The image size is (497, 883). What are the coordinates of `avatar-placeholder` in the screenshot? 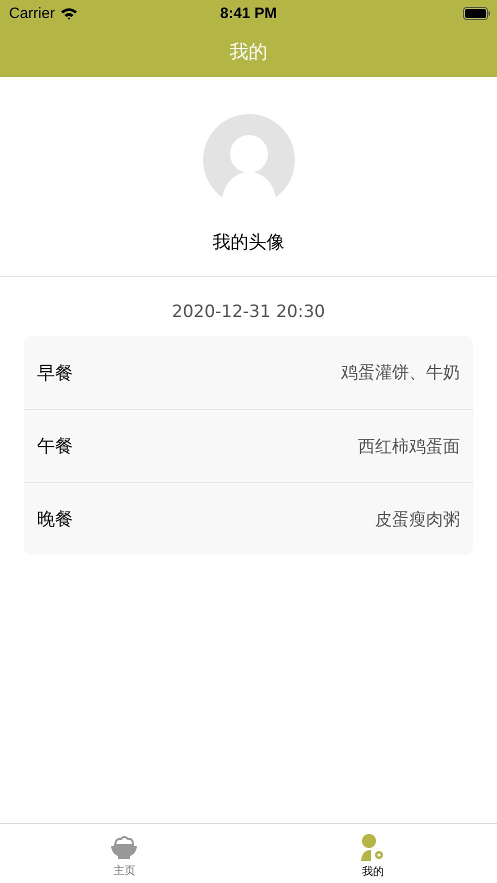 It's located at (248, 160).